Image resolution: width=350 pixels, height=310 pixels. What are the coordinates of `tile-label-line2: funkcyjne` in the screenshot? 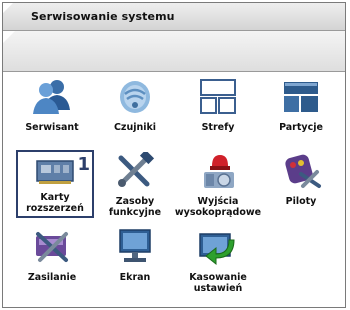 It's located at (135, 212).